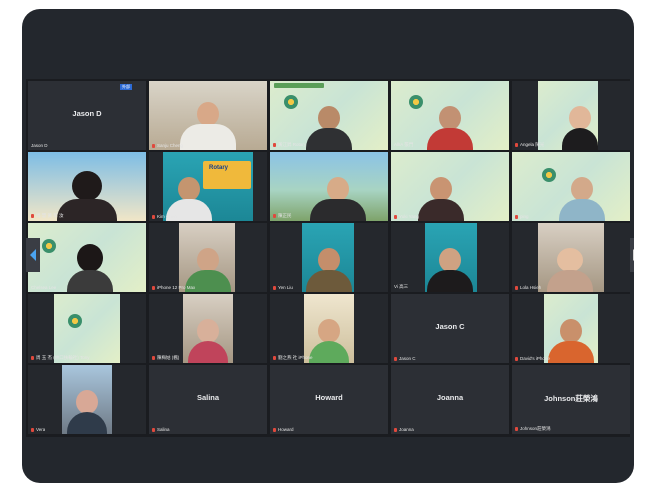  I want to click on participant-label: Vi 高三, so click(401, 286).